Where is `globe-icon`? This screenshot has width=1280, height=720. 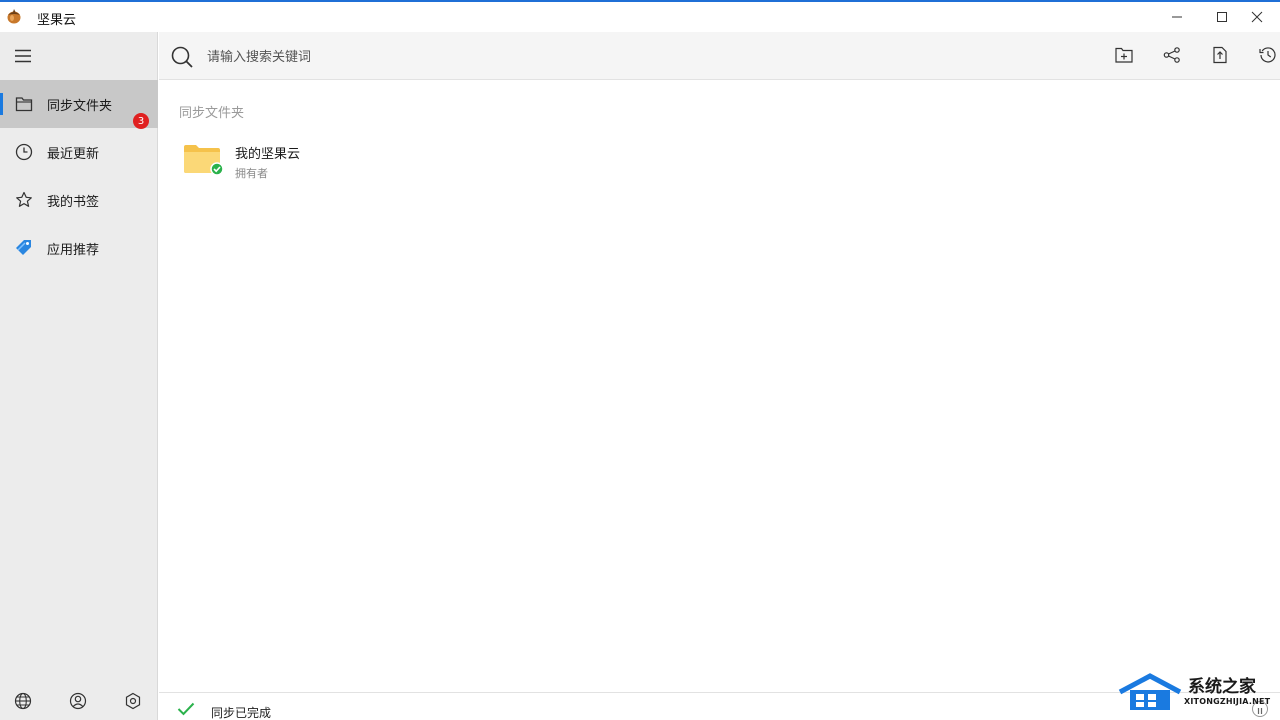
globe-icon is located at coordinates (23, 703).